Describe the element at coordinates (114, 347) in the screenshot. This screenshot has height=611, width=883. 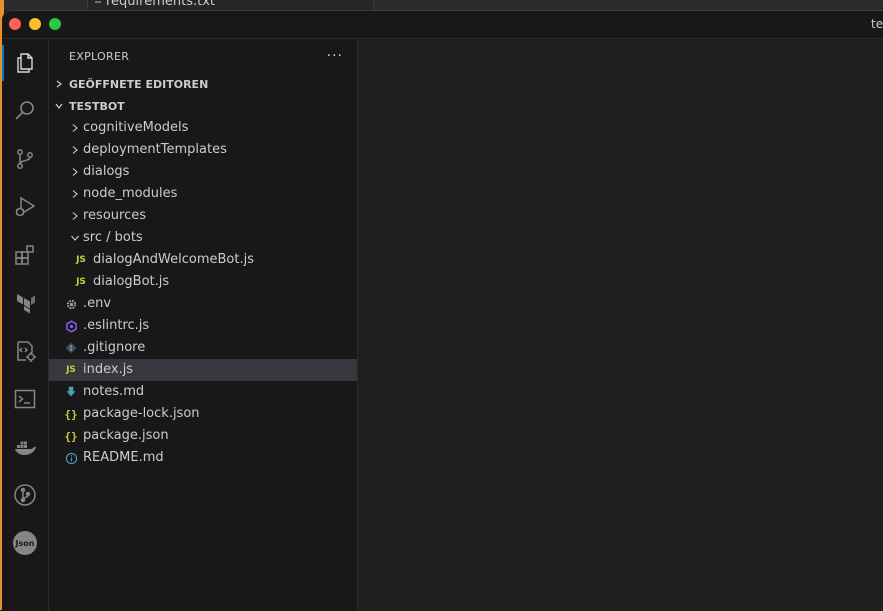
I see `tree-item-label: .gitignore` at that location.